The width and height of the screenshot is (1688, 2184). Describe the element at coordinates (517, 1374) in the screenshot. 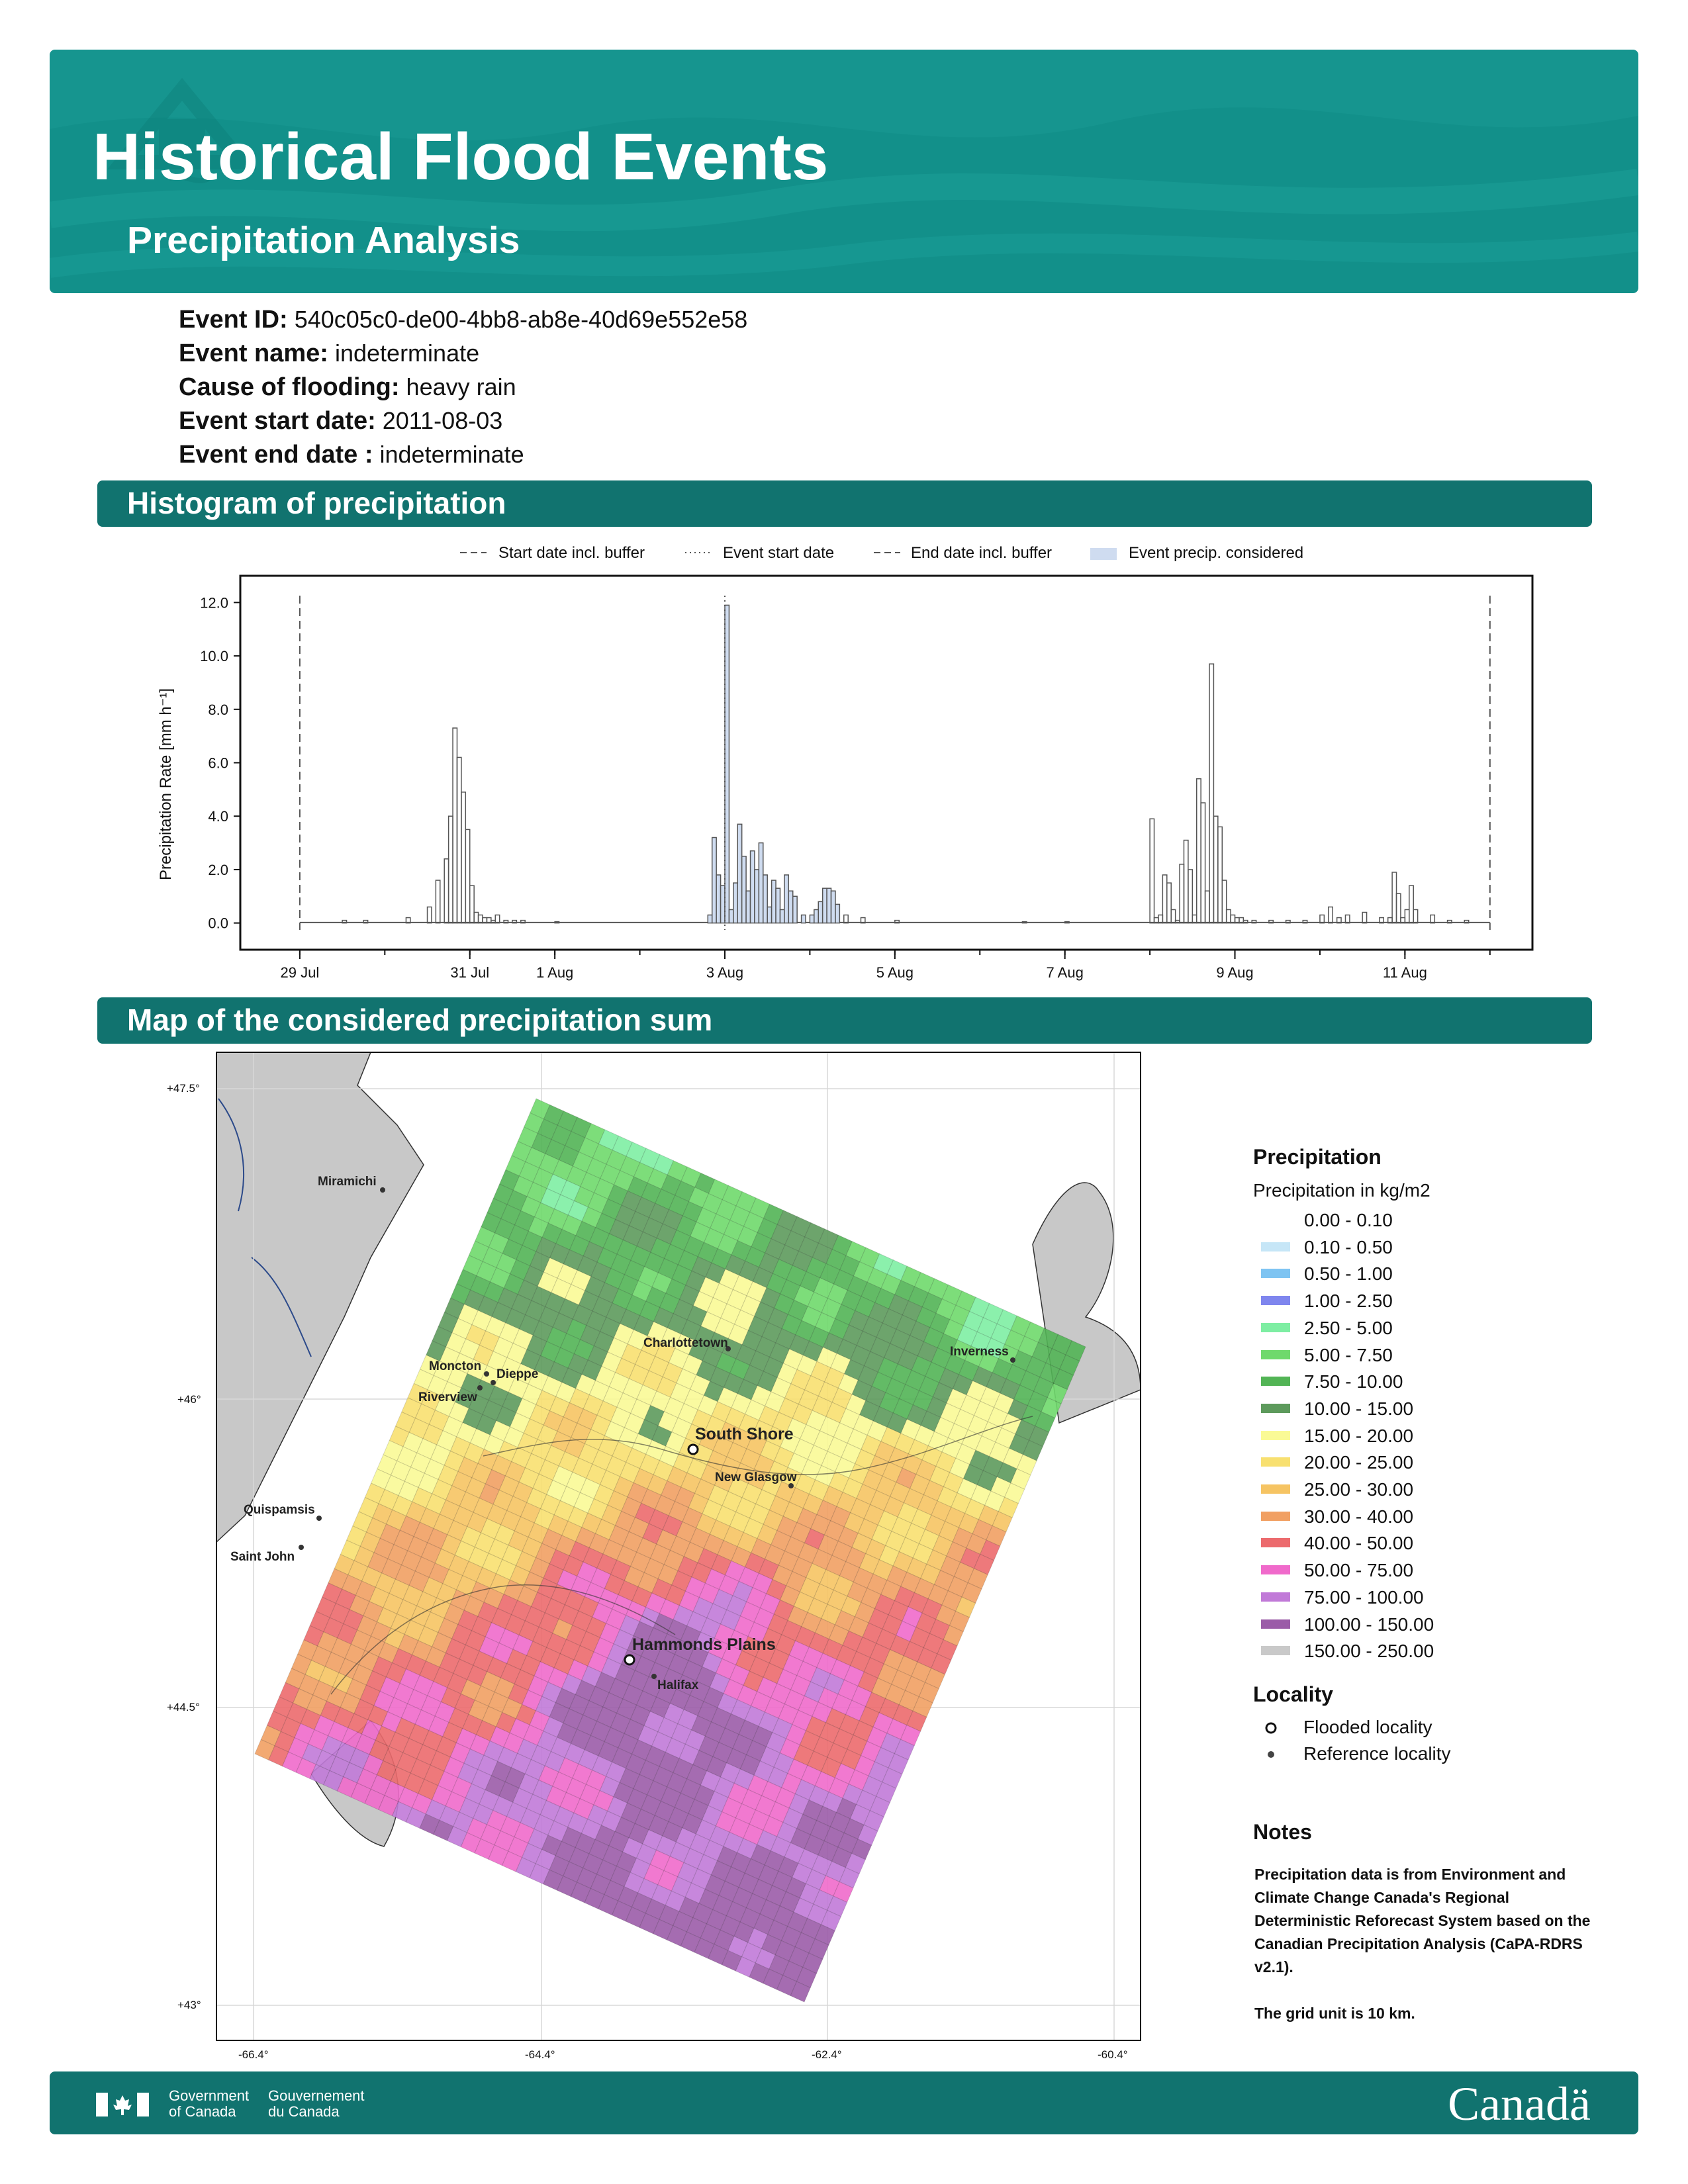

I see `reference-locality-label: Dieppe` at that location.